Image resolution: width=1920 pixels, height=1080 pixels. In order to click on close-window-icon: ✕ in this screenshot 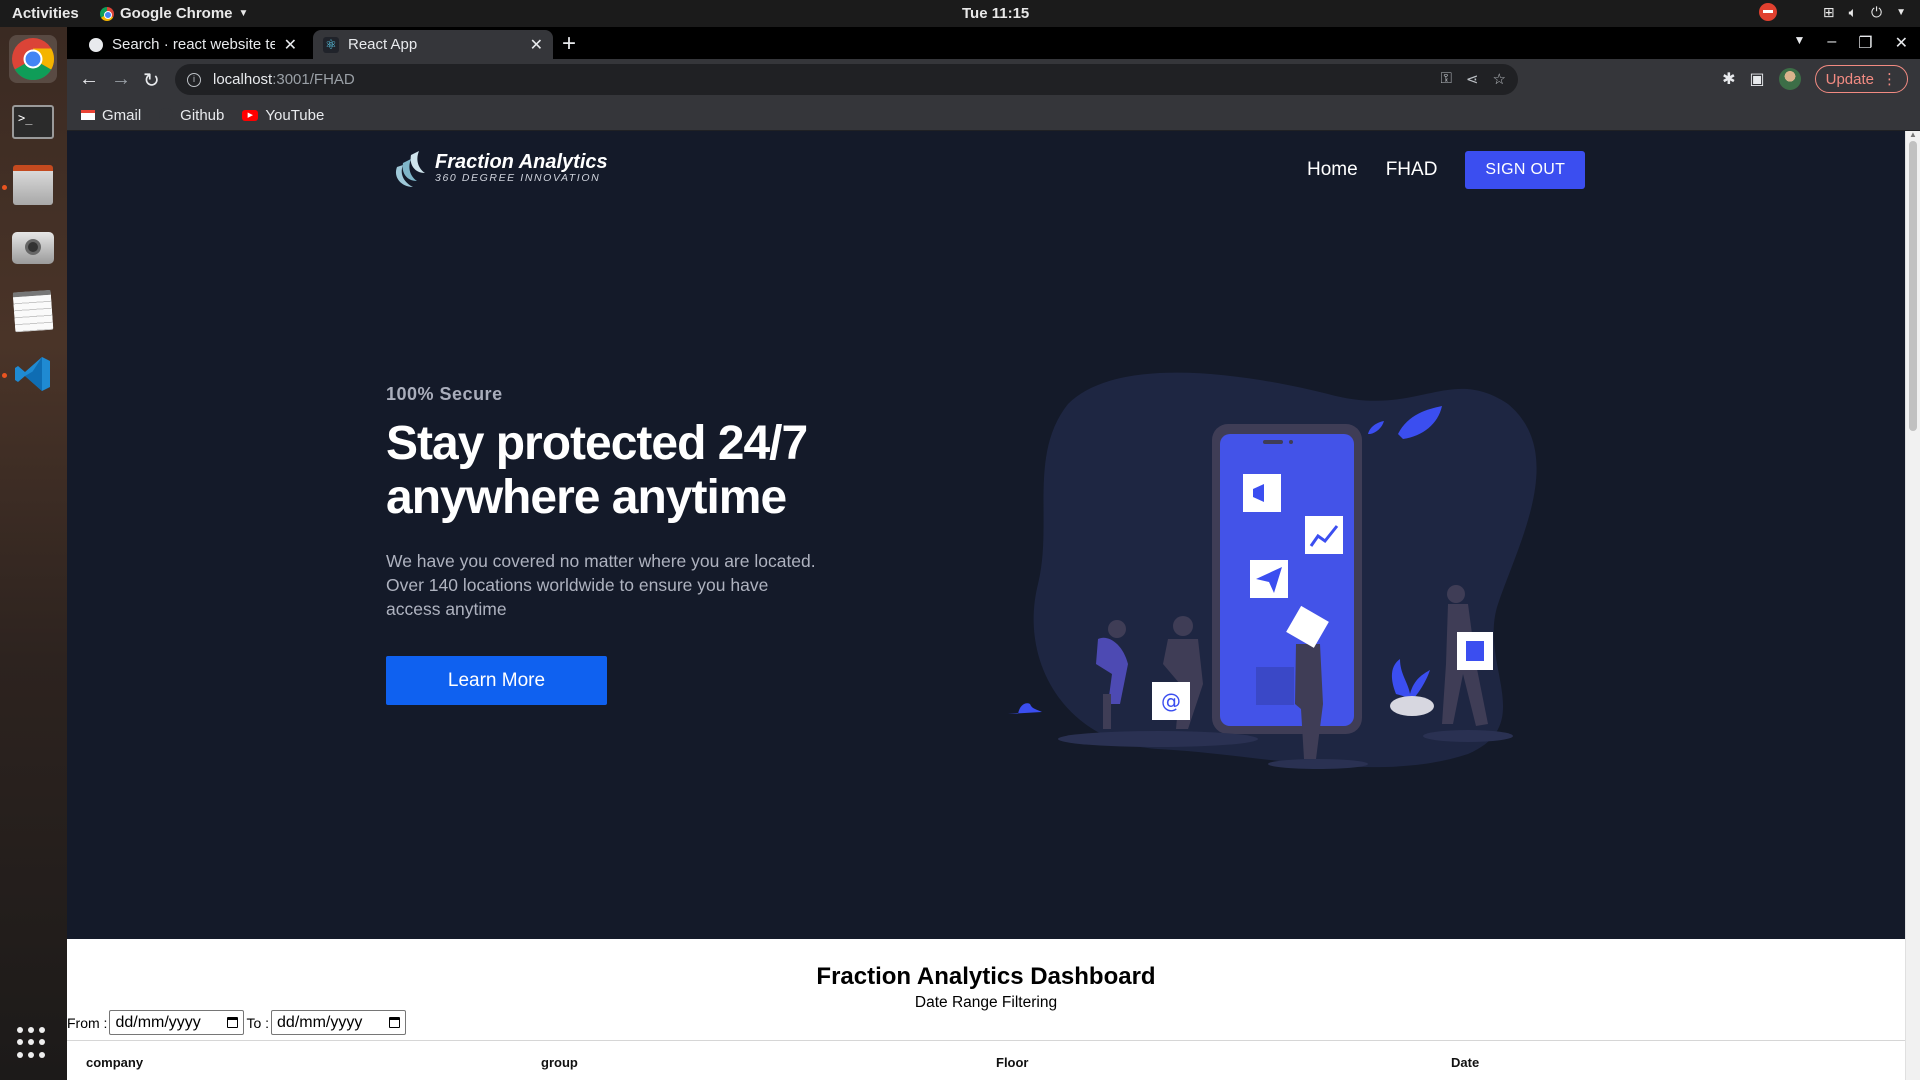, I will do `click(1901, 43)`.